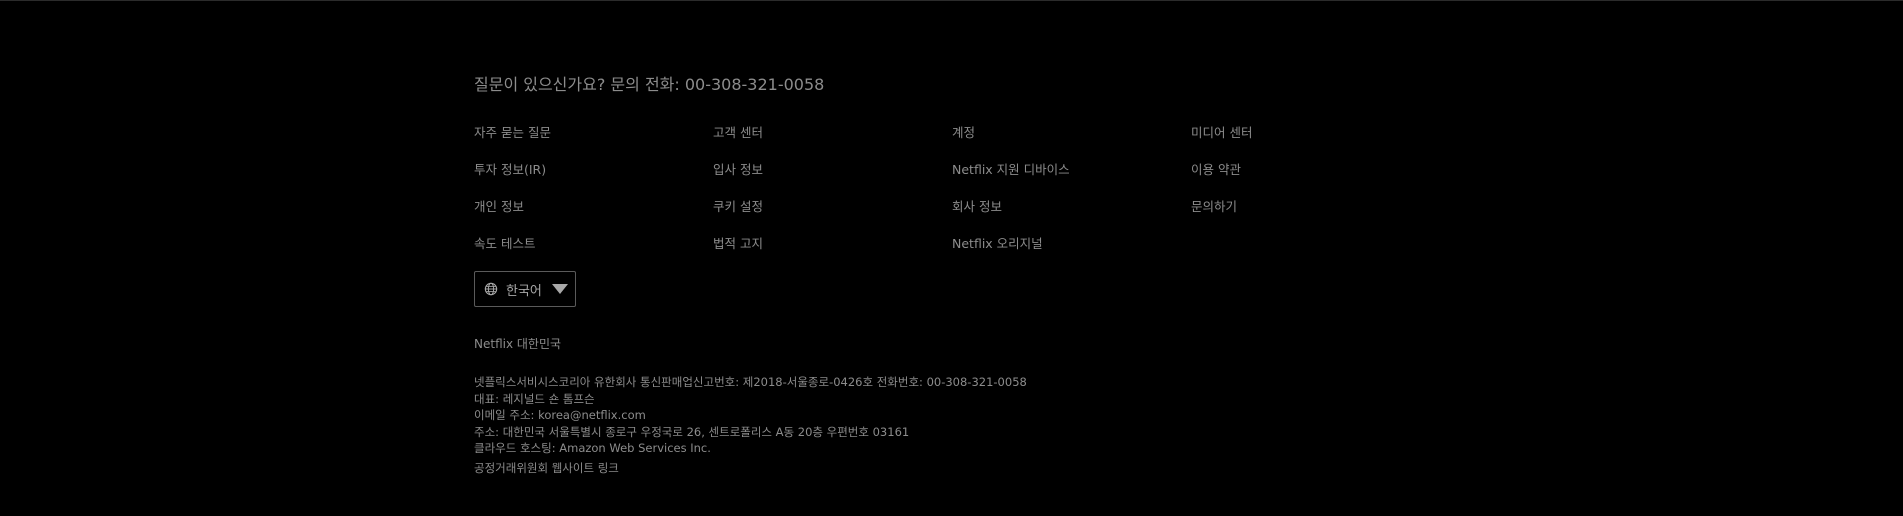  What do you see at coordinates (1310, 206) in the screenshot?
I see `link-contact-us: 문의하기` at bounding box center [1310, 206].